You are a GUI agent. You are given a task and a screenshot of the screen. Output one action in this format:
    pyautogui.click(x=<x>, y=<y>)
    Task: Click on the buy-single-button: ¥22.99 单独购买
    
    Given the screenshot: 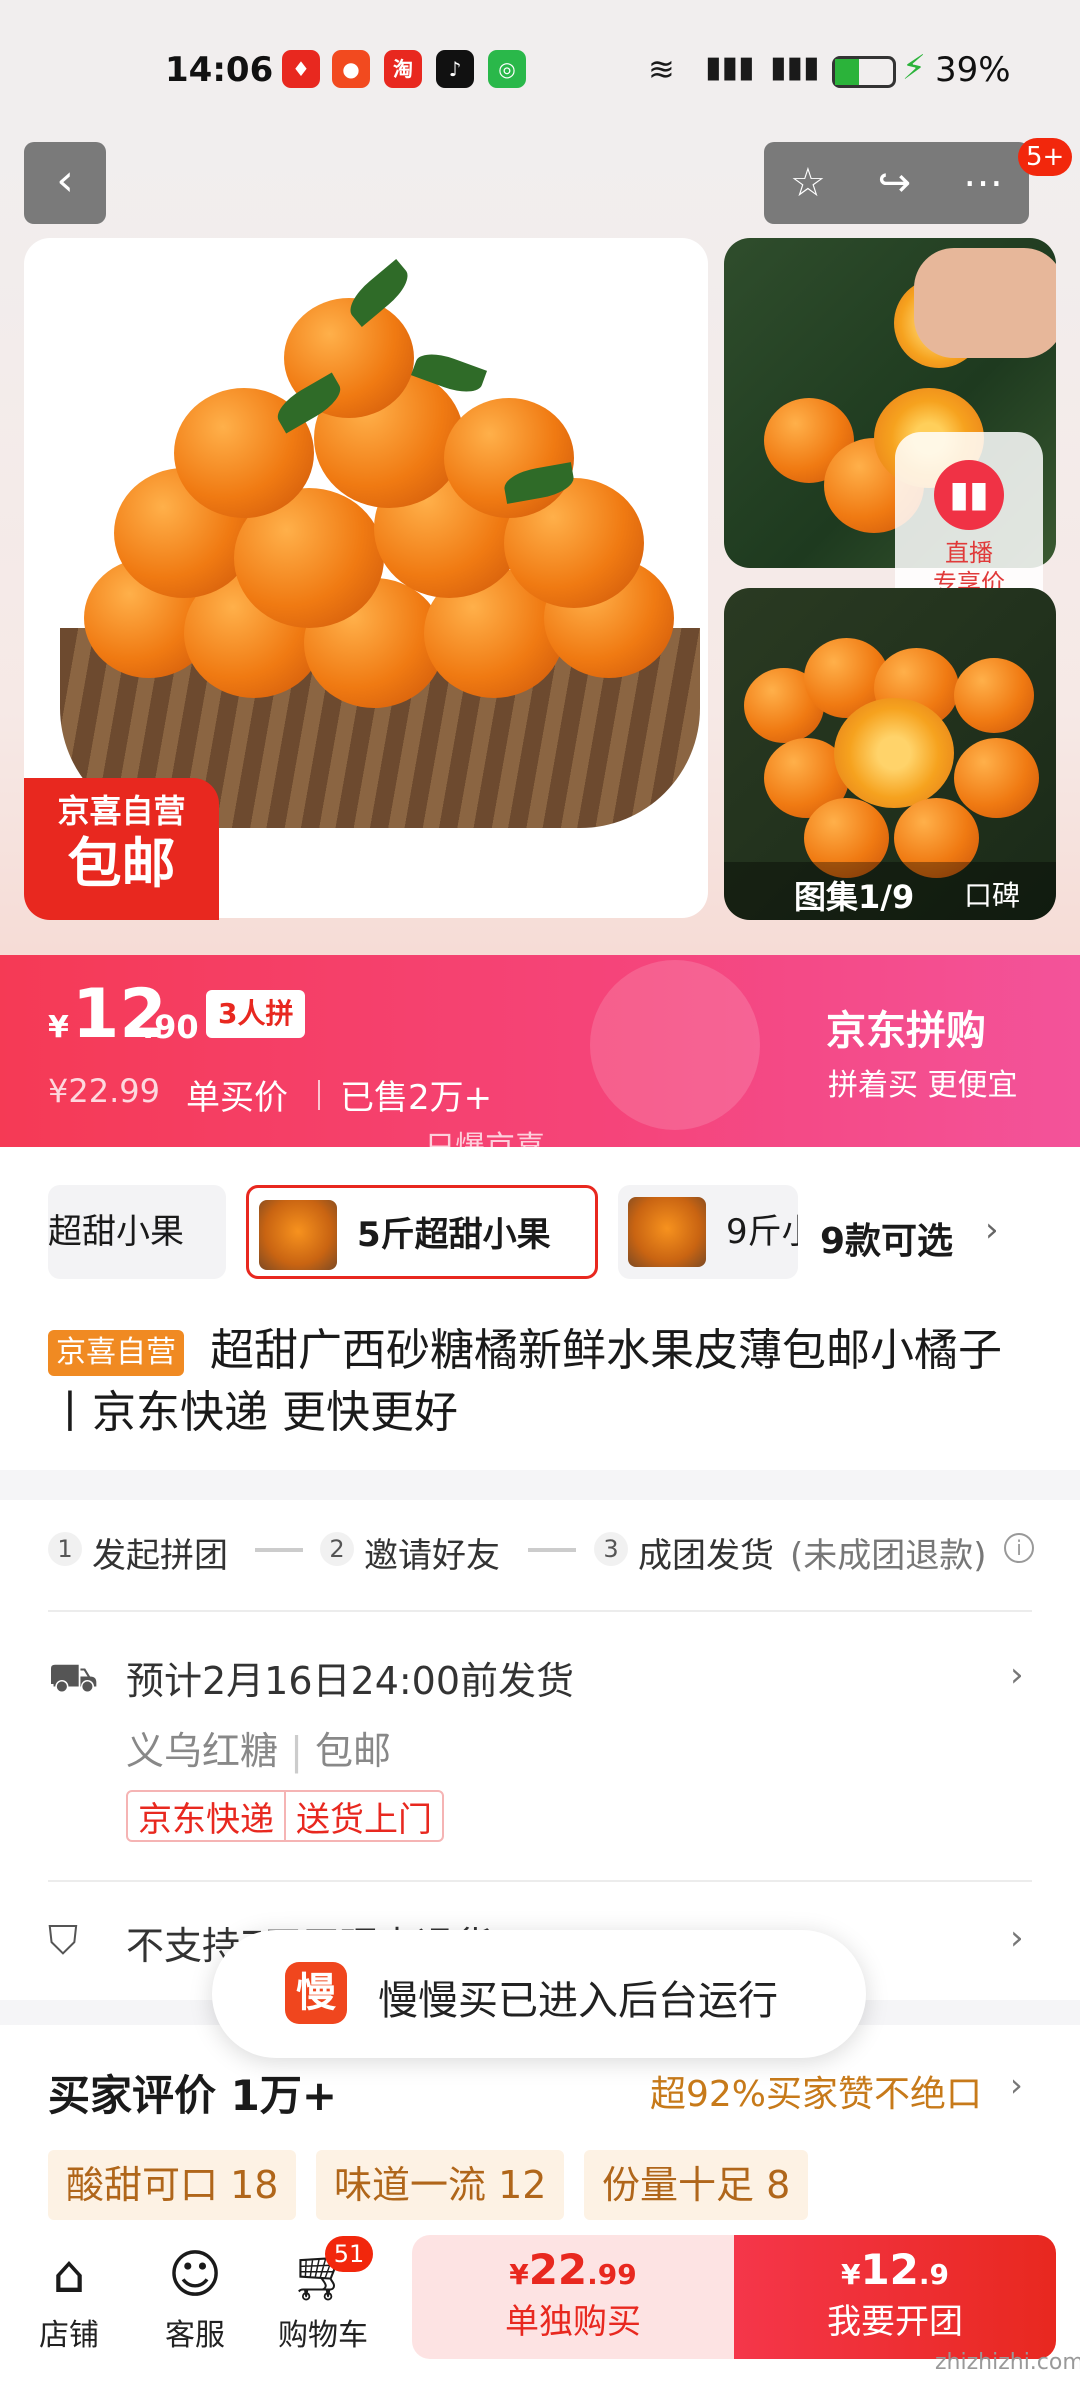 What is the action you would take?
    pyautogui.click(x=573, y=2297)
    